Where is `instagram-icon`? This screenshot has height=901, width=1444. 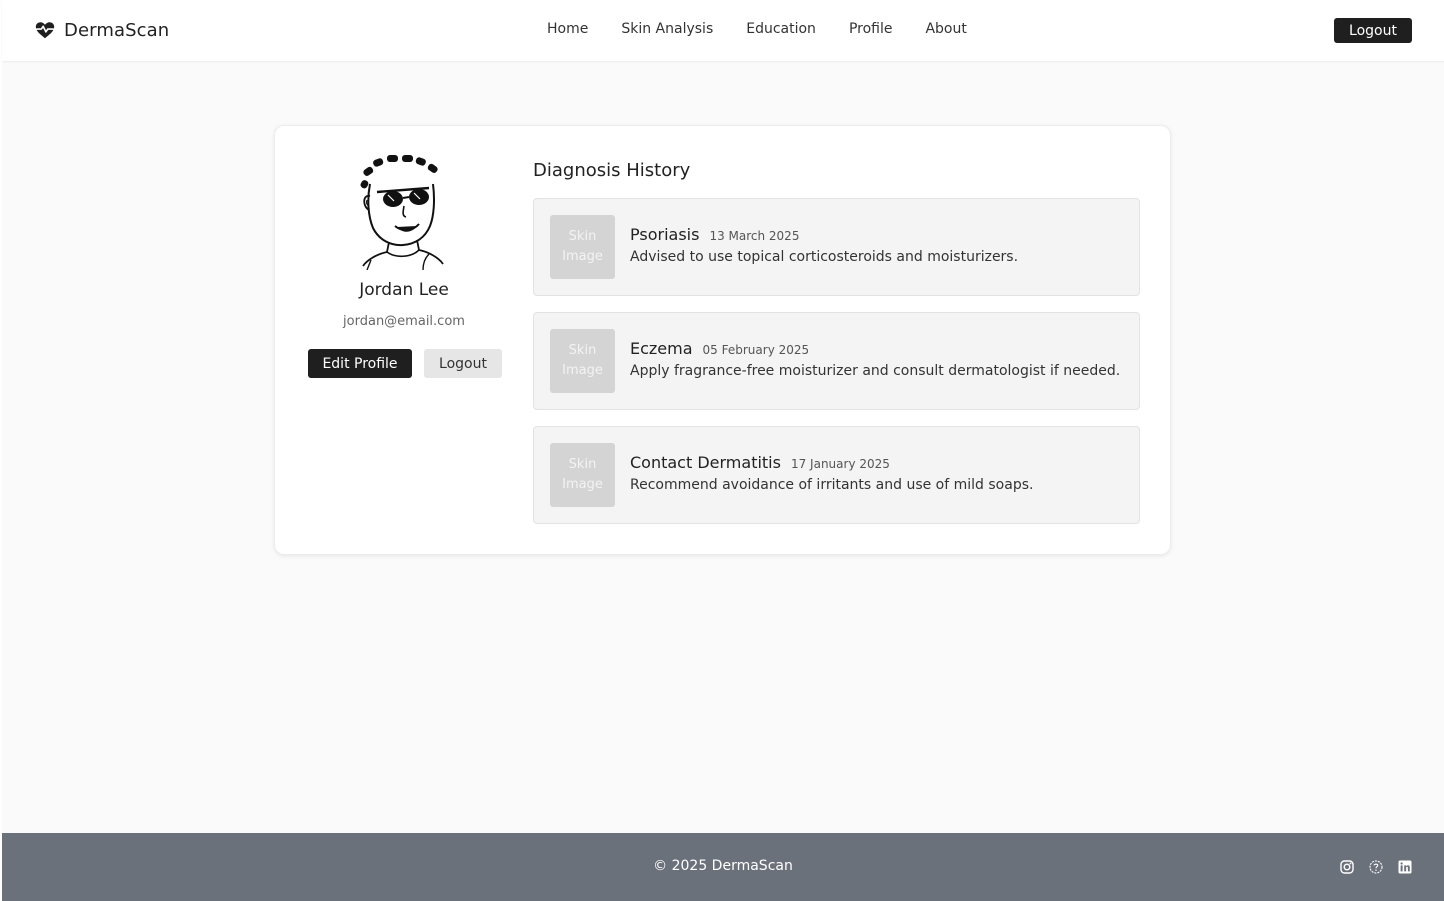
instagram-icon is located at coordinates (1347, 866).